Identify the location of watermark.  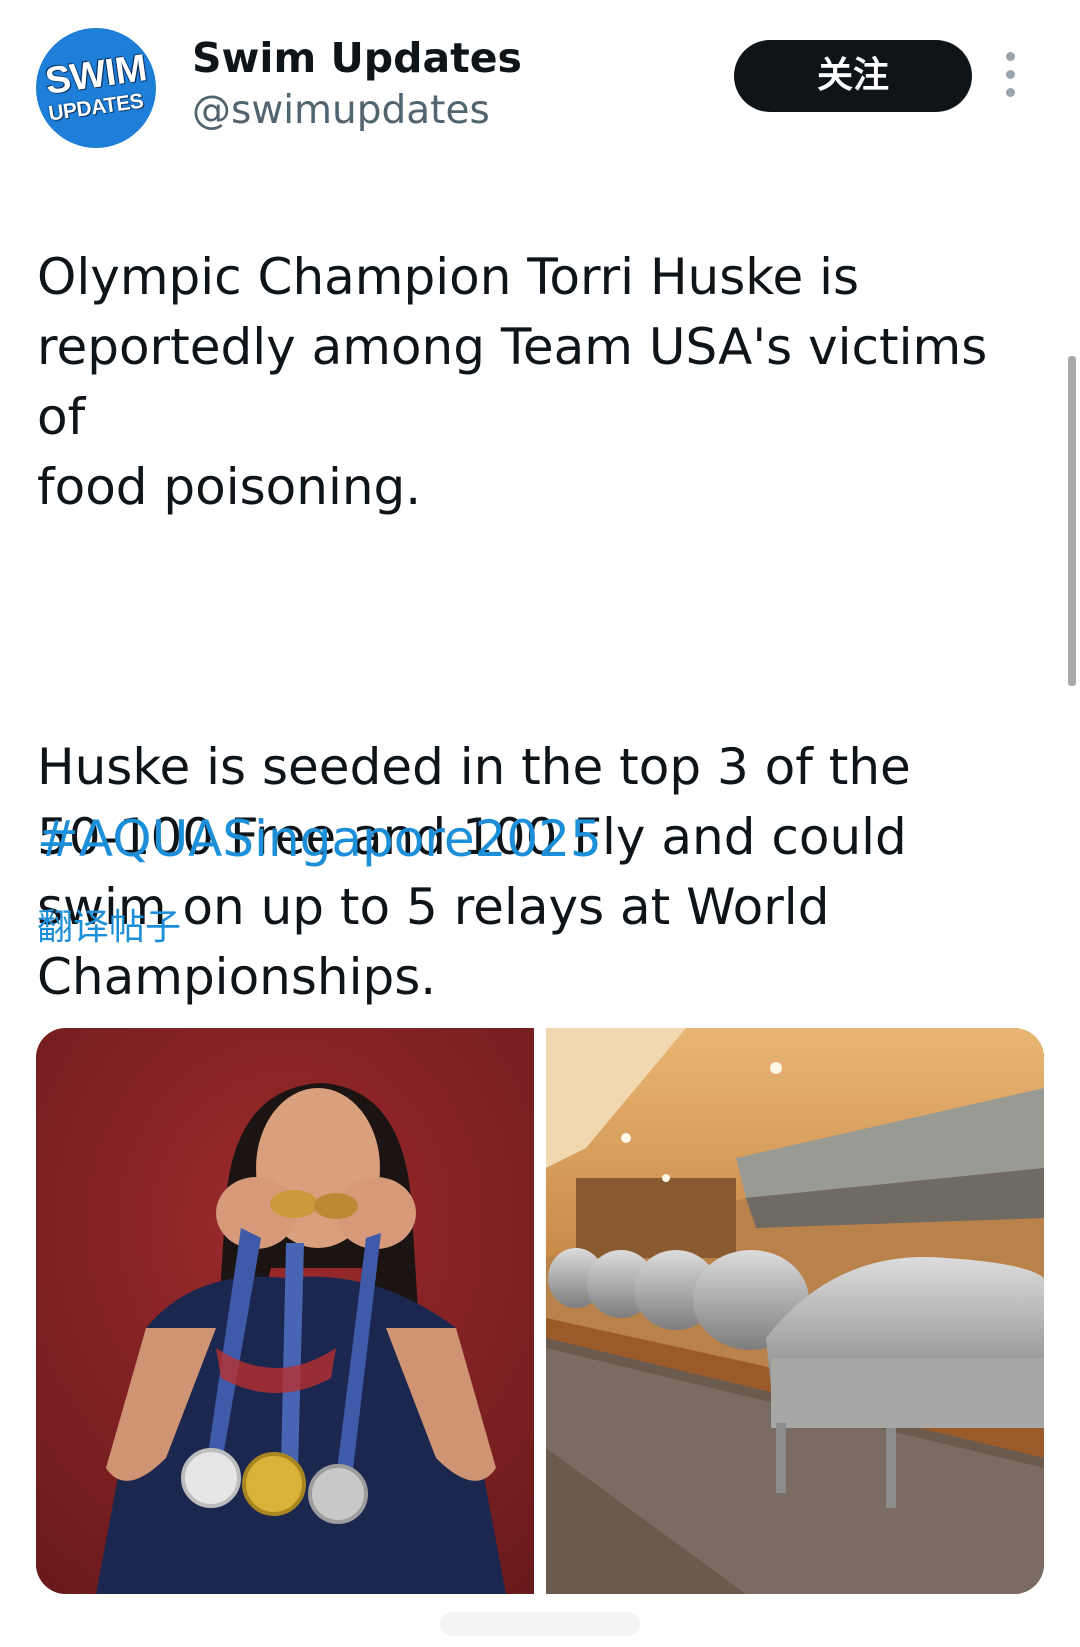
(540, 1624).